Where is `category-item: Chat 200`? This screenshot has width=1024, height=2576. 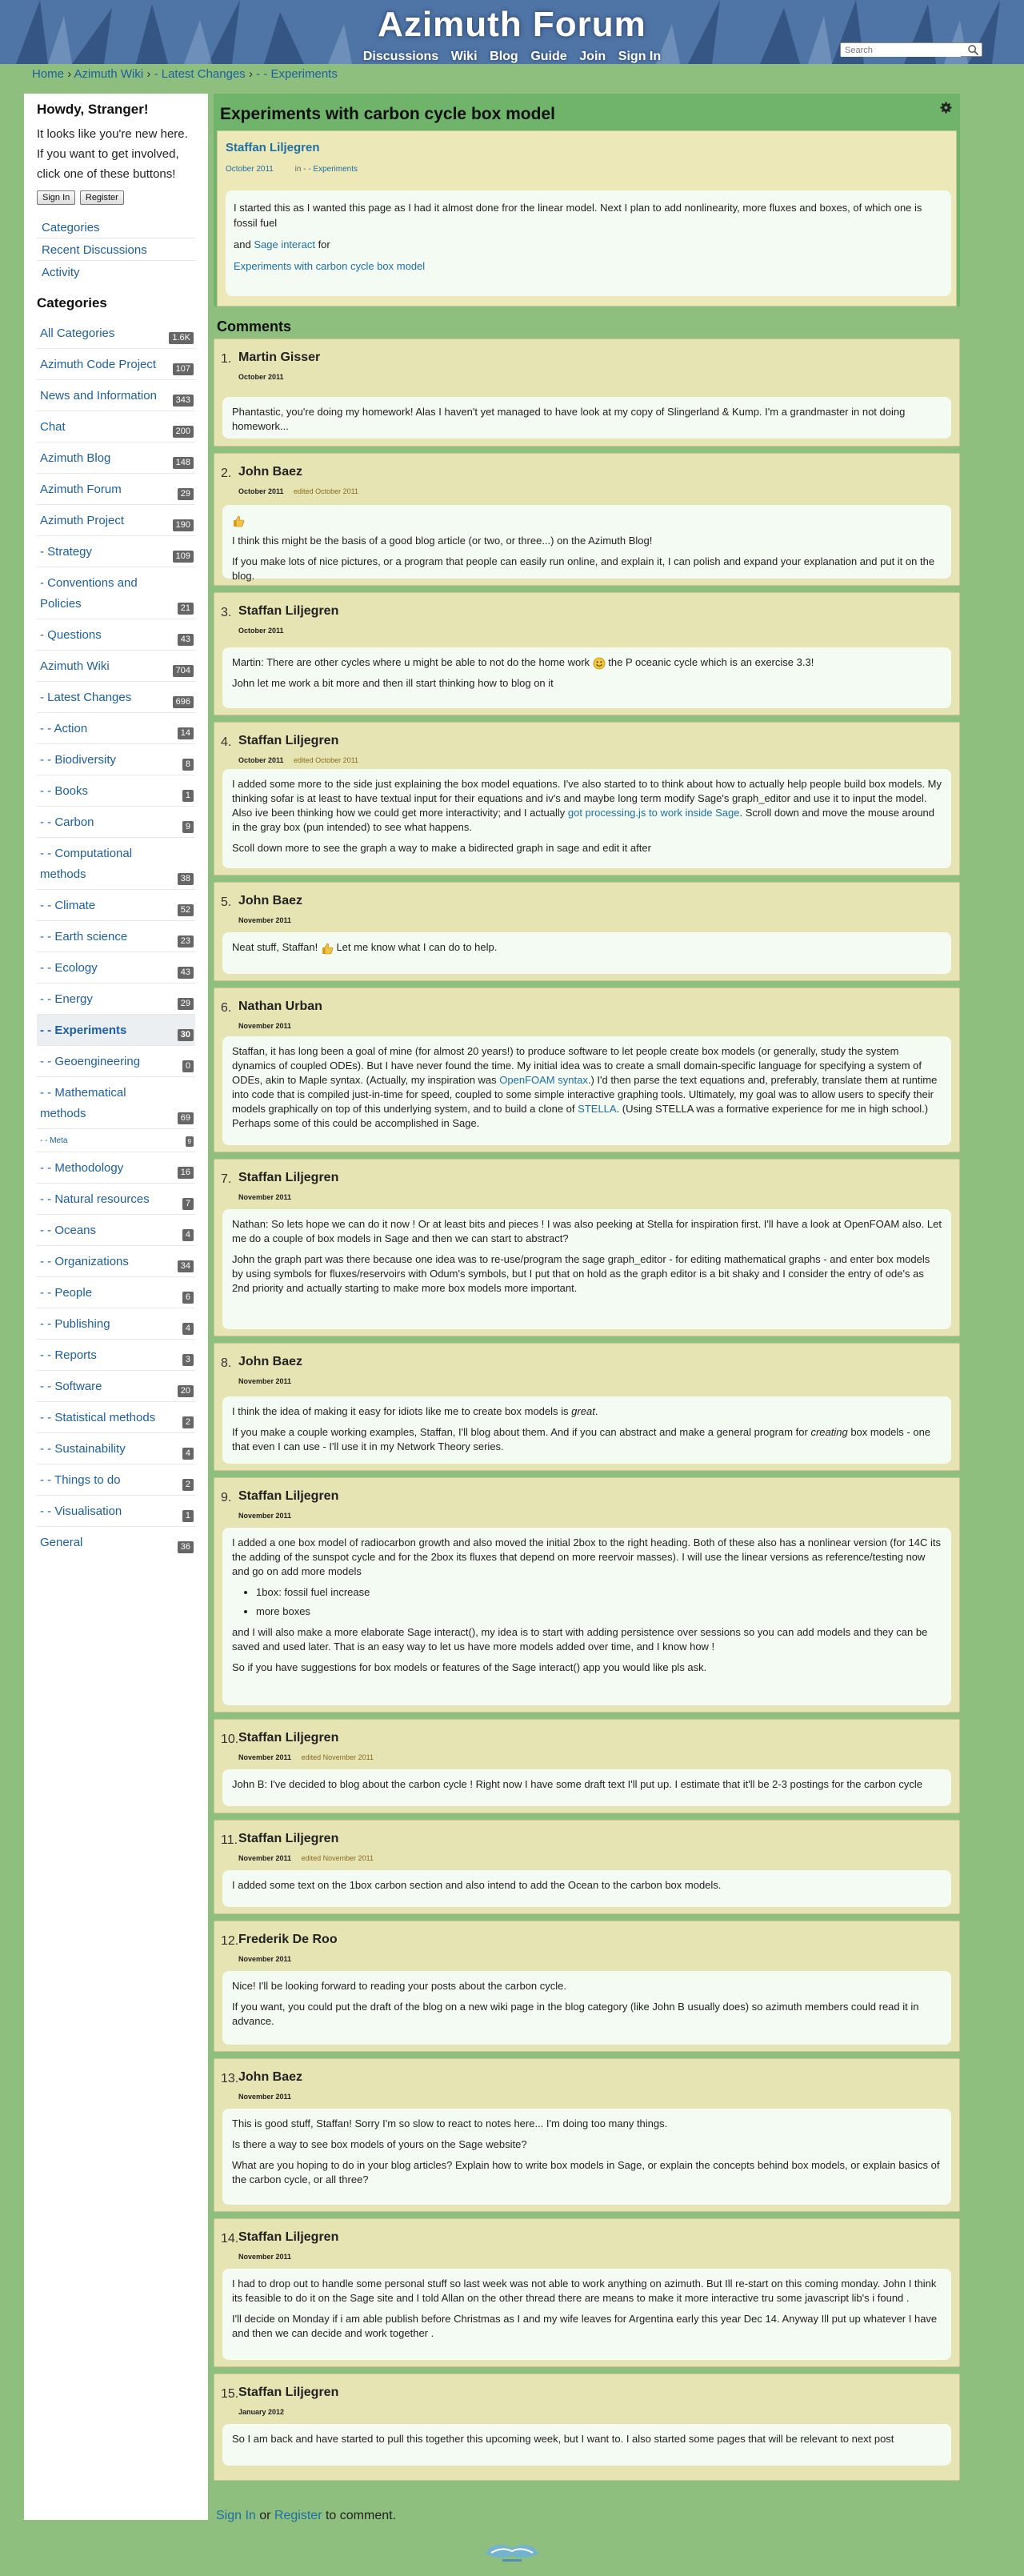
category-item: Chat 200 is located at coordinates (116, 426).